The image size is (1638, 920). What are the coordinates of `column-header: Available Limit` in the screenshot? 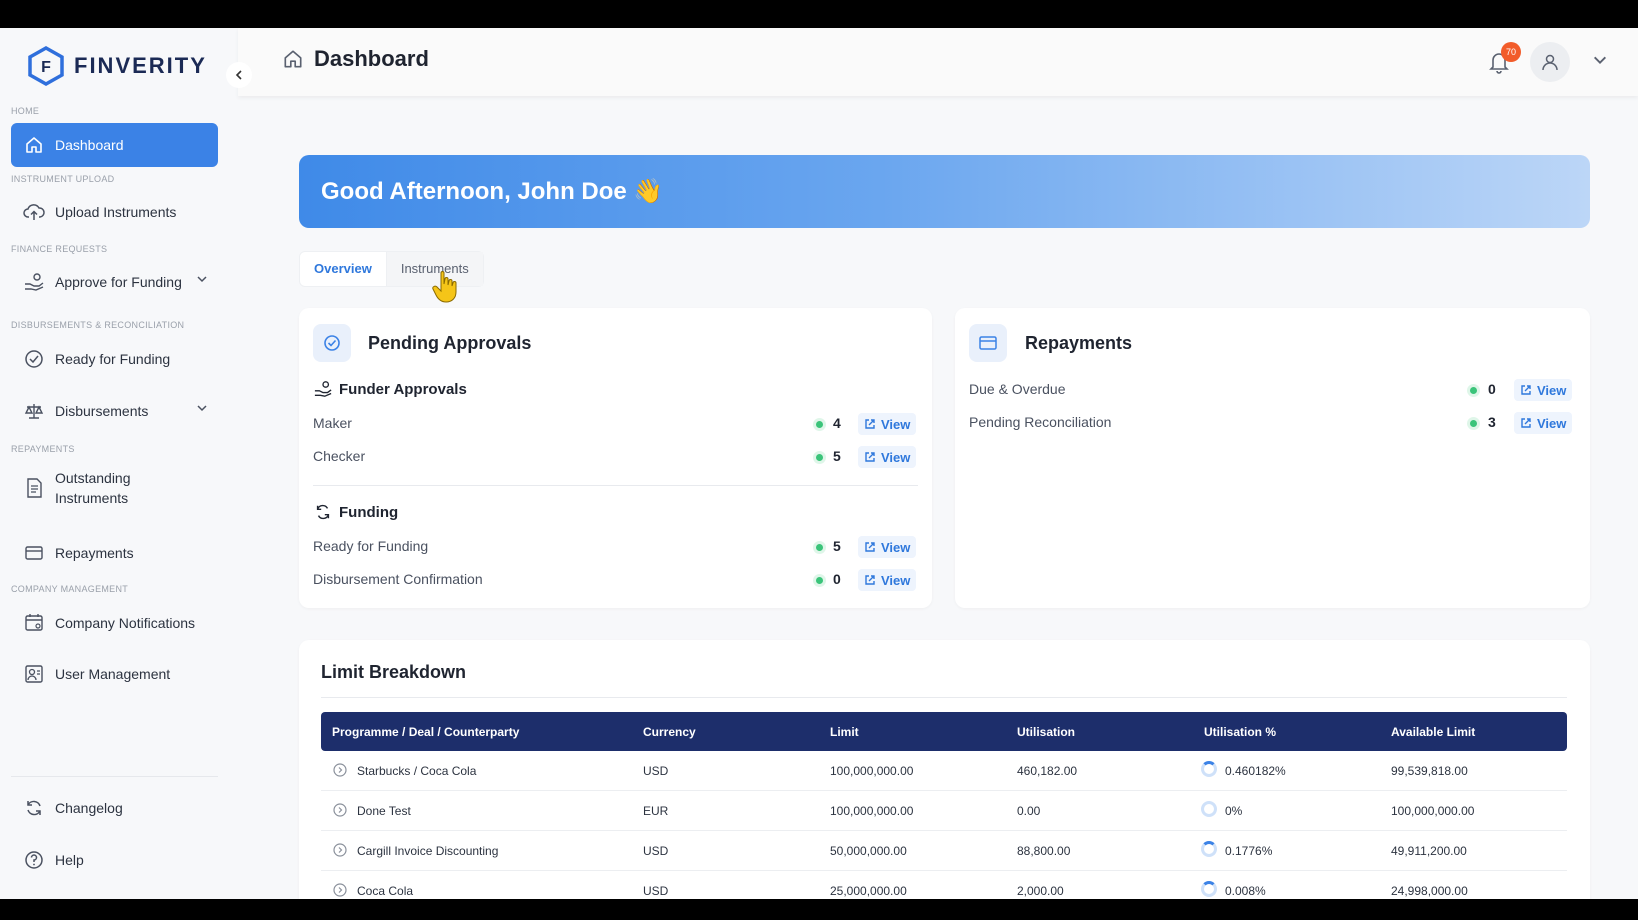 It's located at (1433, 732).